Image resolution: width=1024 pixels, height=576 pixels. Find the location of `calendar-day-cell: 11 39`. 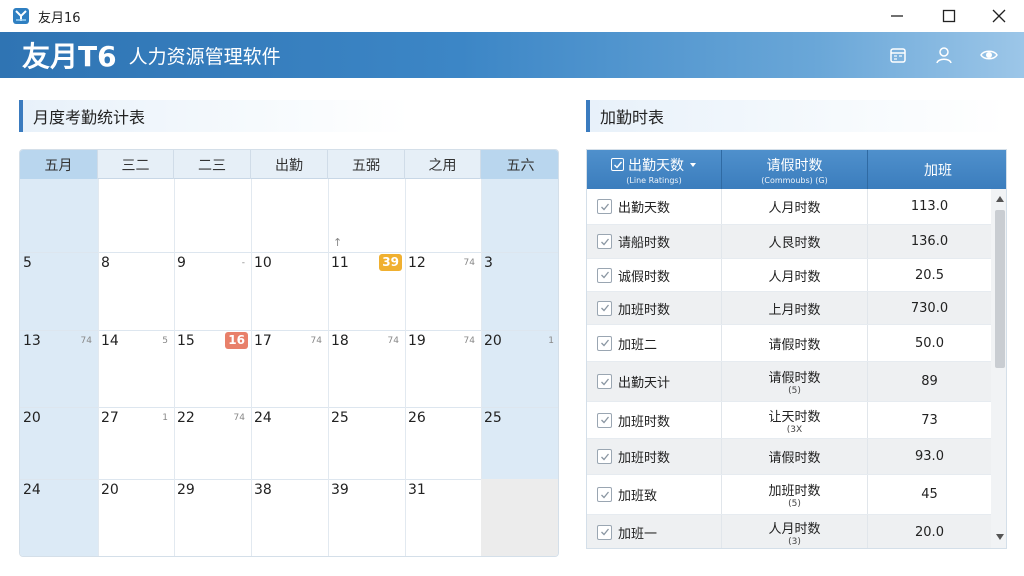

calendar-day-cell: 11 39 is located at coordinates (366, 291).